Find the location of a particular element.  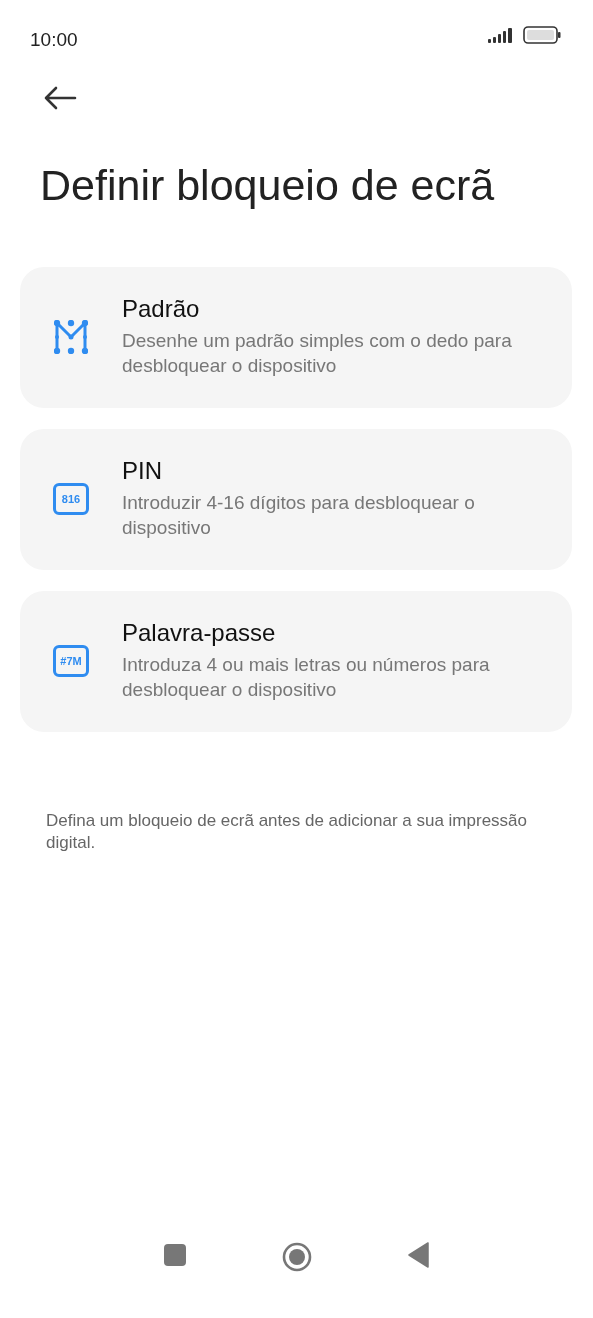

home-button is located at coordinates (296, 1257).